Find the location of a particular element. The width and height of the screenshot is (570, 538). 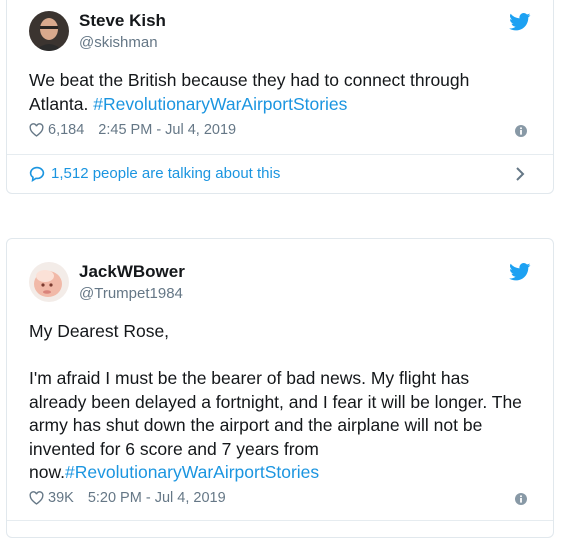

conversation-link: 1,512 people are talking about this is located at coordinates (154, 173).